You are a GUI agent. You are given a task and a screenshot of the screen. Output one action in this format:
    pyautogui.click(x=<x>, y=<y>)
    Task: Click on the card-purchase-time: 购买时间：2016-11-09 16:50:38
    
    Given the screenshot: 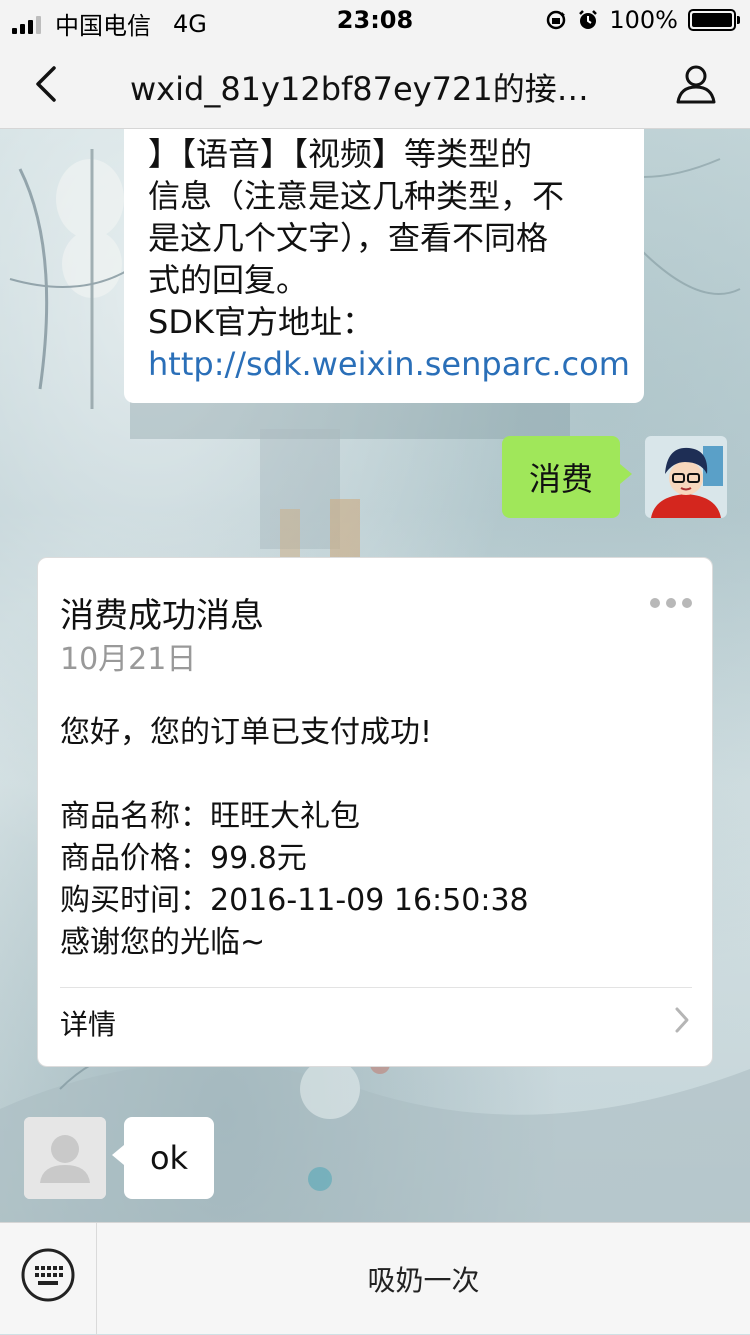 What is the action you would take?
    pyautogui.click(x=294, y=900)
    